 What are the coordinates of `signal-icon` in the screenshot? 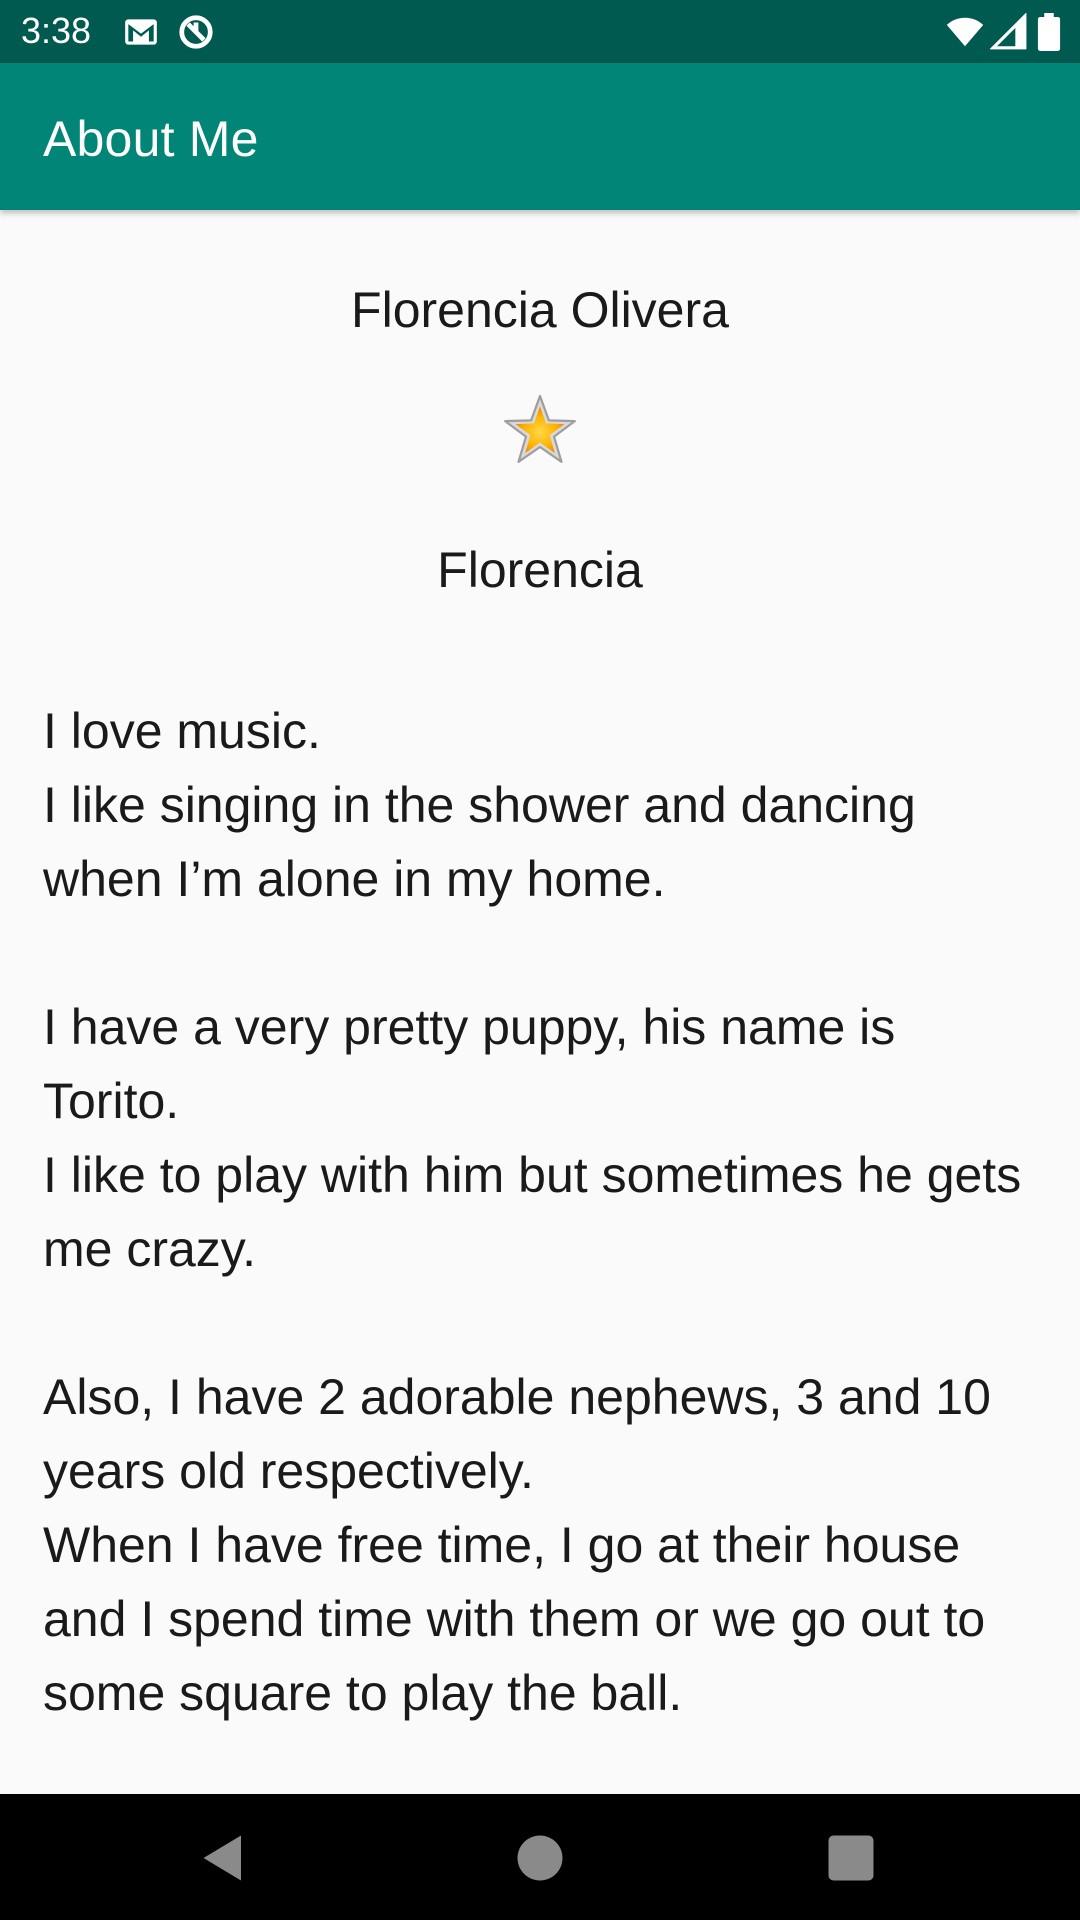 It's located at (1009, 32).